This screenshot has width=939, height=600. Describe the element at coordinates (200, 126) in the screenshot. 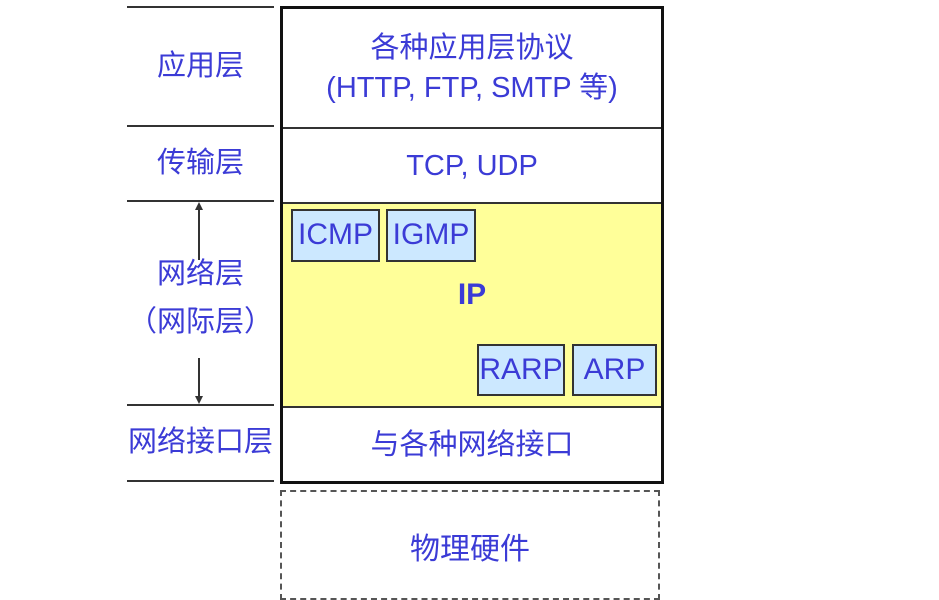

I see `divider-app-transport` at that location.